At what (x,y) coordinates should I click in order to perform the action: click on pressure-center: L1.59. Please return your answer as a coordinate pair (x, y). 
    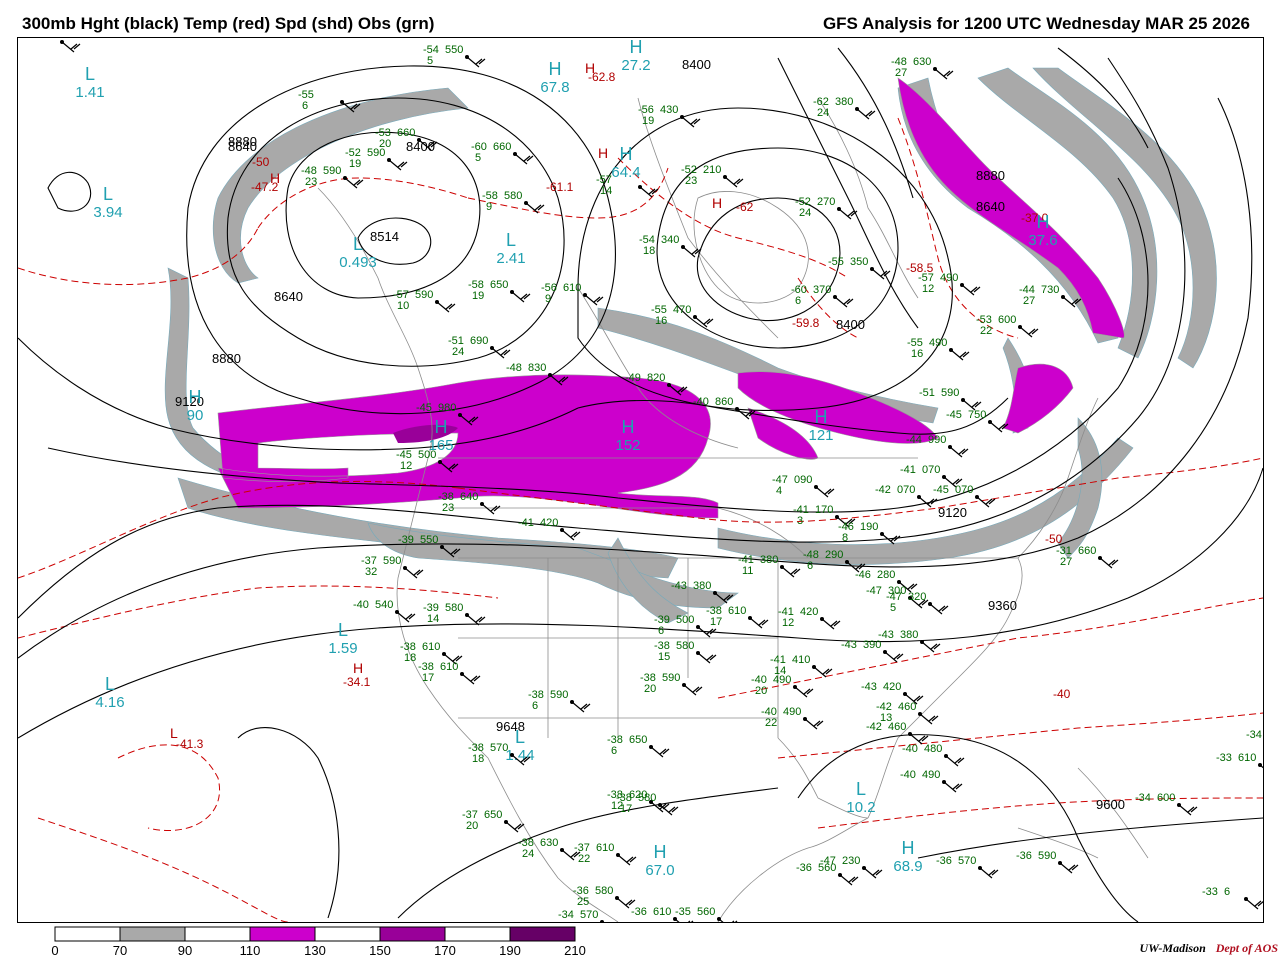
    Looking at the image, I should click on (342, 638).